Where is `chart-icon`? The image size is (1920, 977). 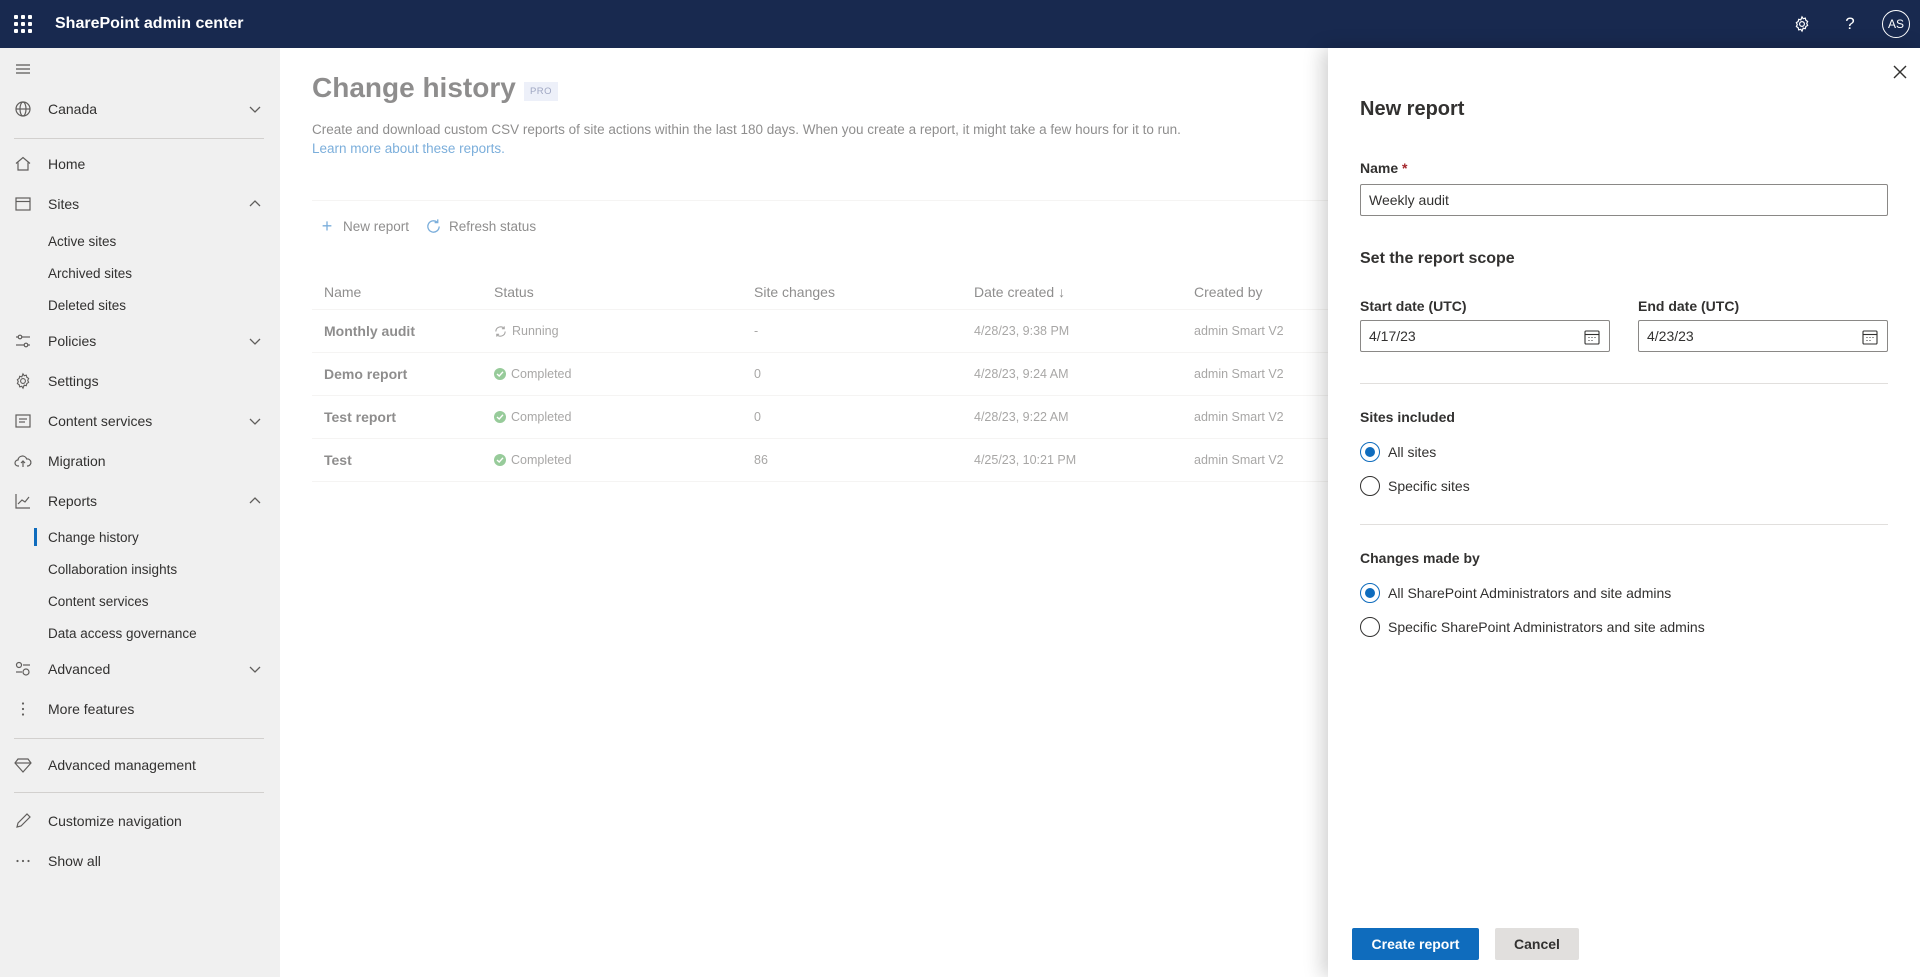 chart-icon is located at coordinates (22, 501).